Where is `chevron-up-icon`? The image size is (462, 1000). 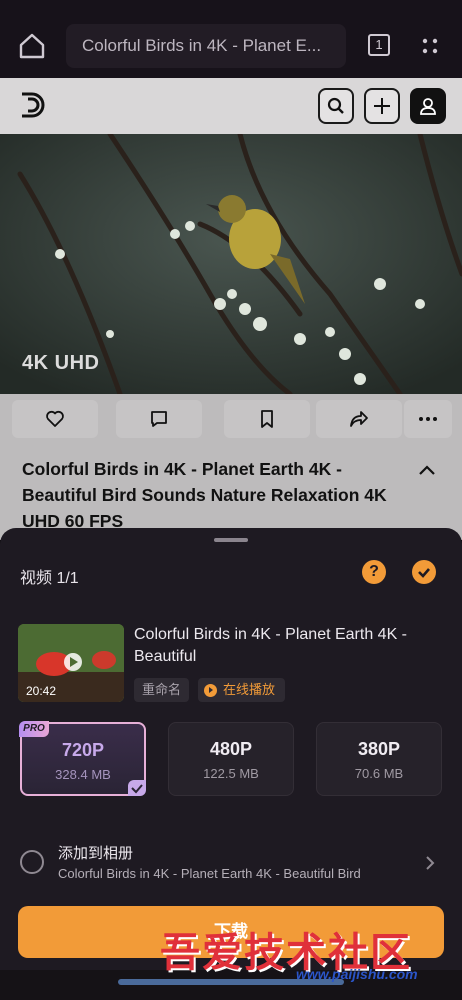 chevron-up-icon is located at coordinates (427, 471).